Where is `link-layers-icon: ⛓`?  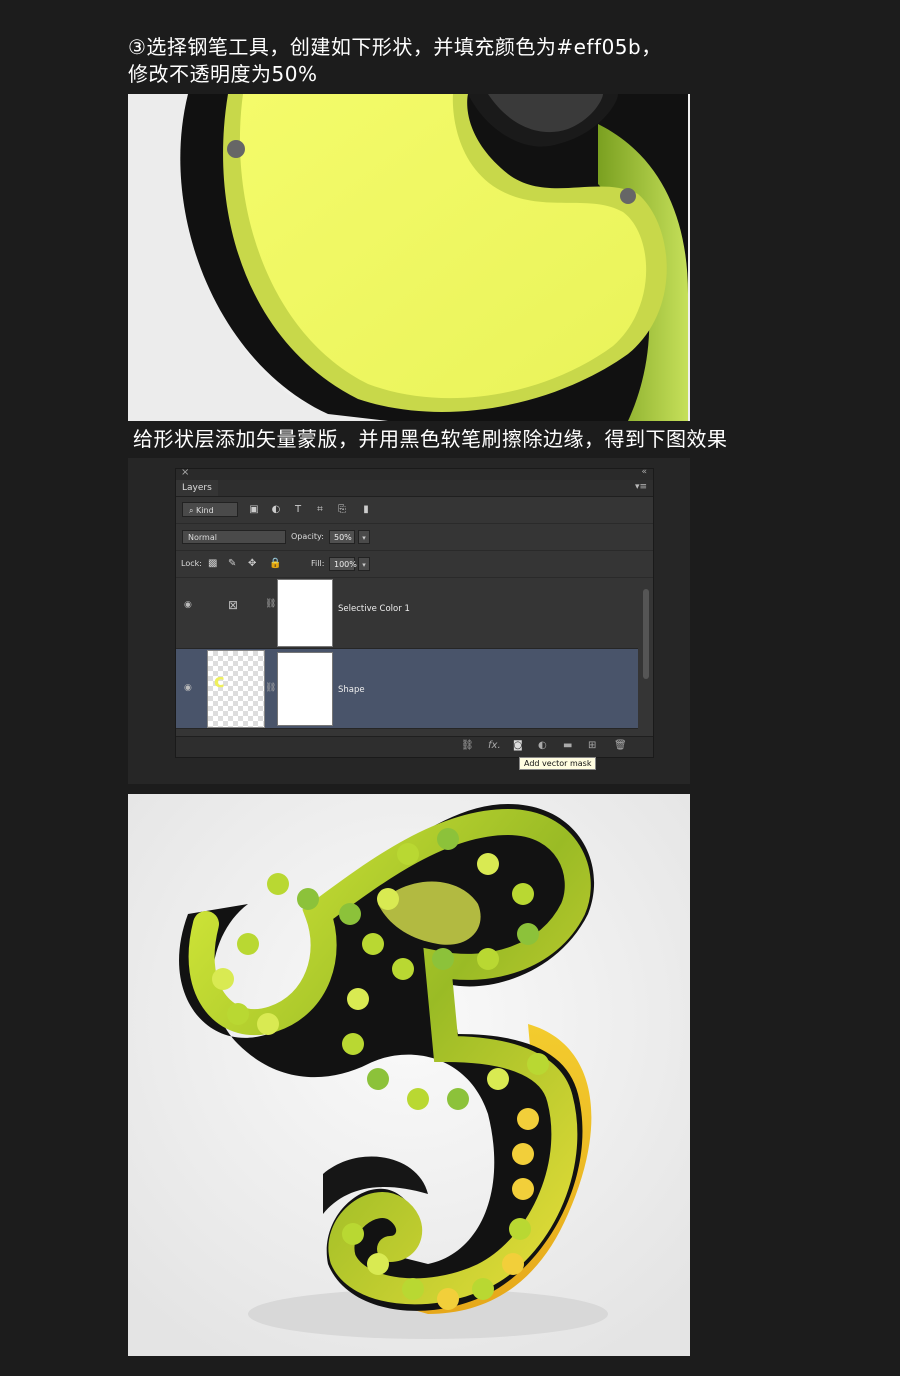
link-layers-icon: ⛓ is located at coordinates (467, 745).